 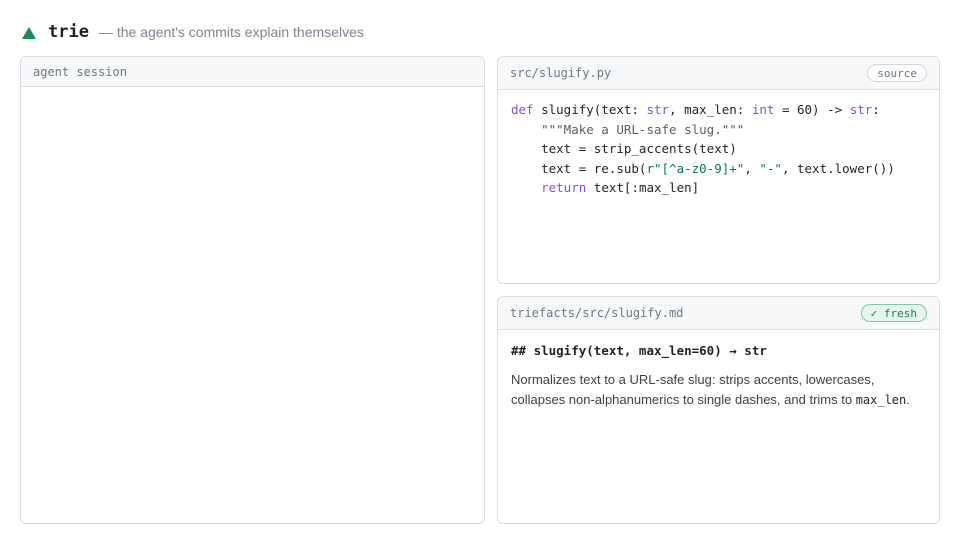 I want to click on source-badge: source, so click(x=897, y=73).